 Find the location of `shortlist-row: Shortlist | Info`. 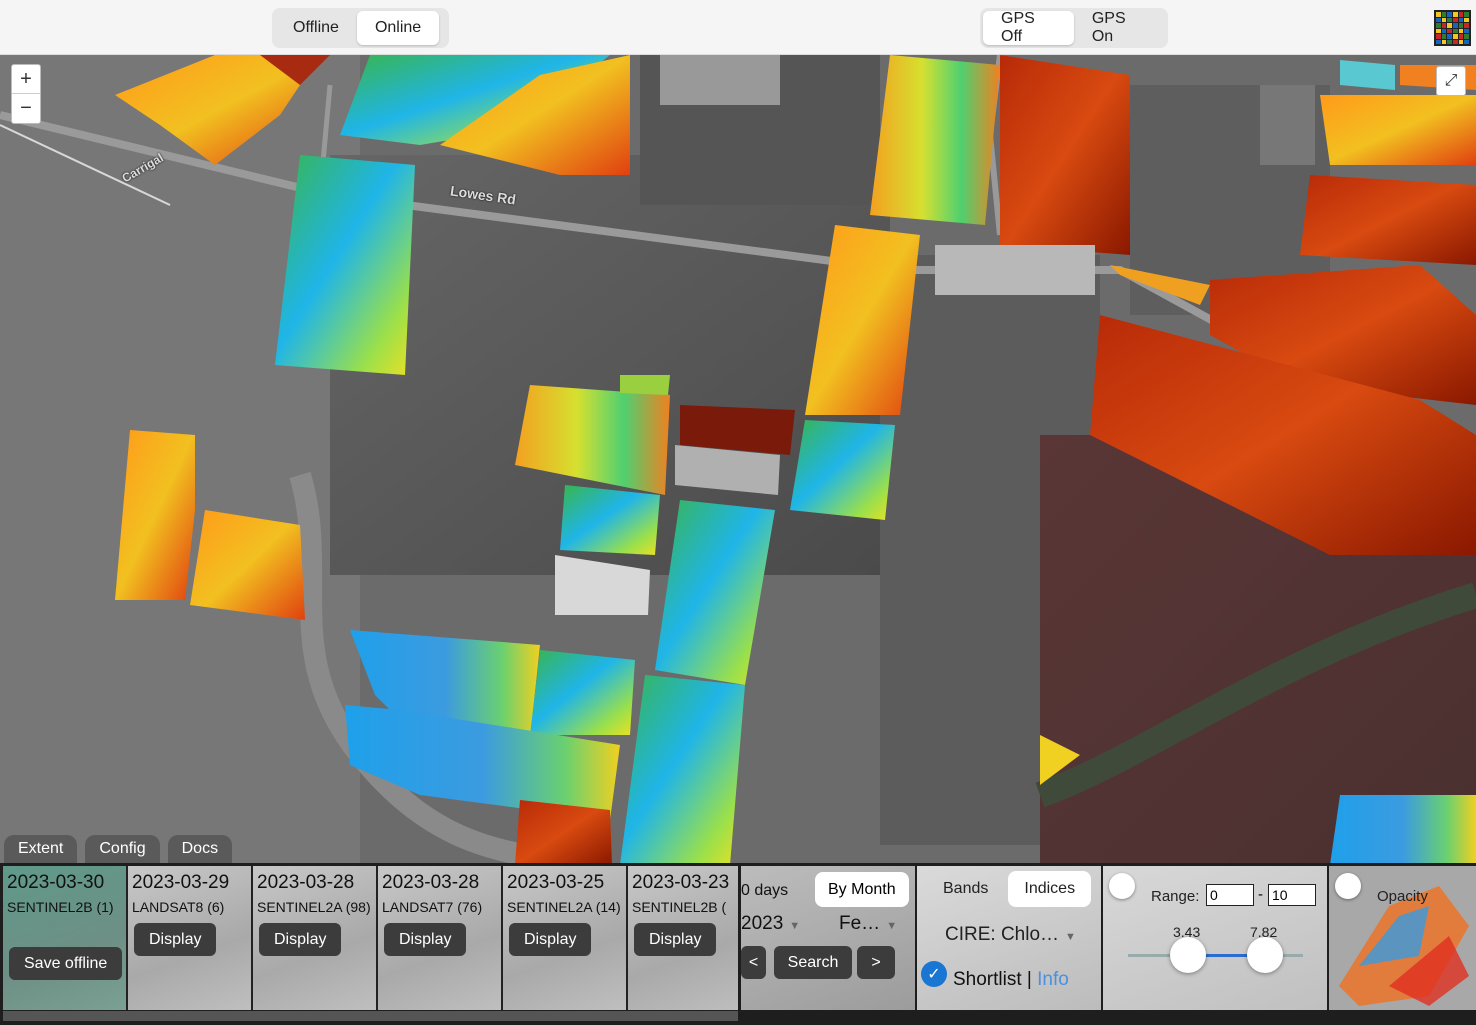

shortlist-row: Shortlist | Info is located at coordinates (1011, 980).